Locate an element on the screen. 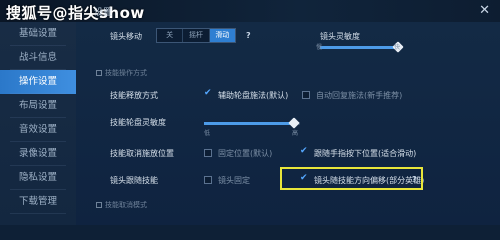 The width and height of the screenshot is (500, 240). camera-move-option-joystick: 摇杆 is located at coordinates (196, 35).